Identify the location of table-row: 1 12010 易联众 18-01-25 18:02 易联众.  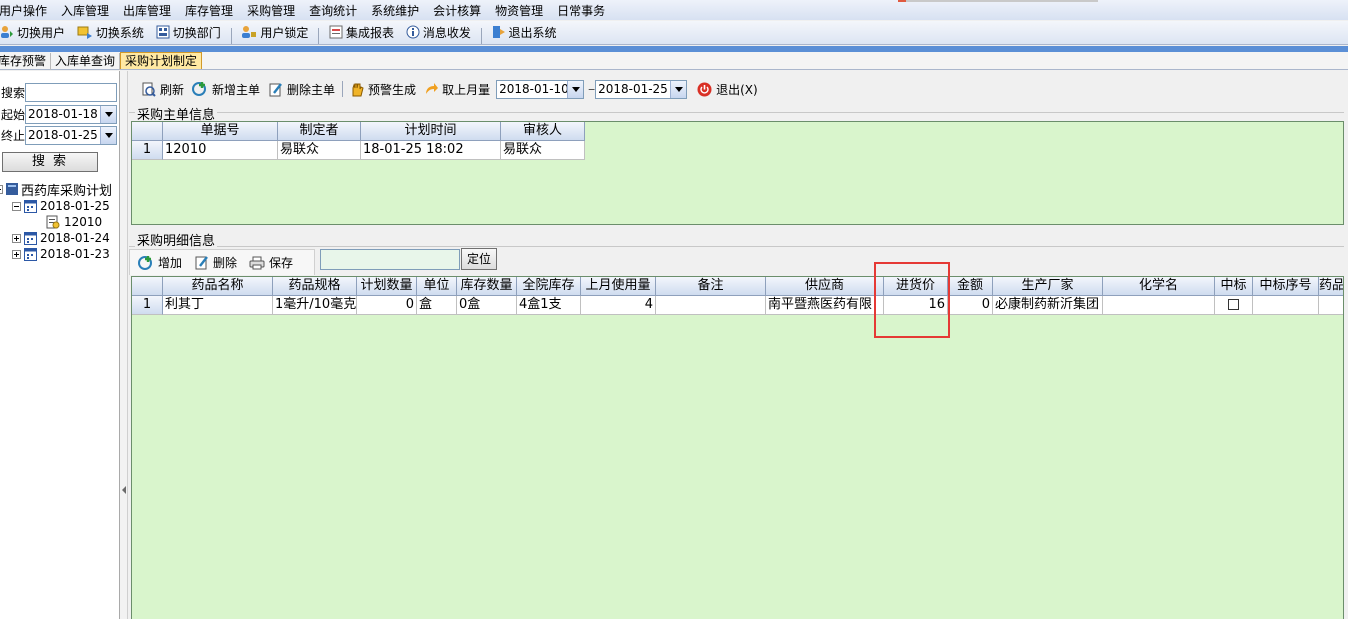
(358, 150).